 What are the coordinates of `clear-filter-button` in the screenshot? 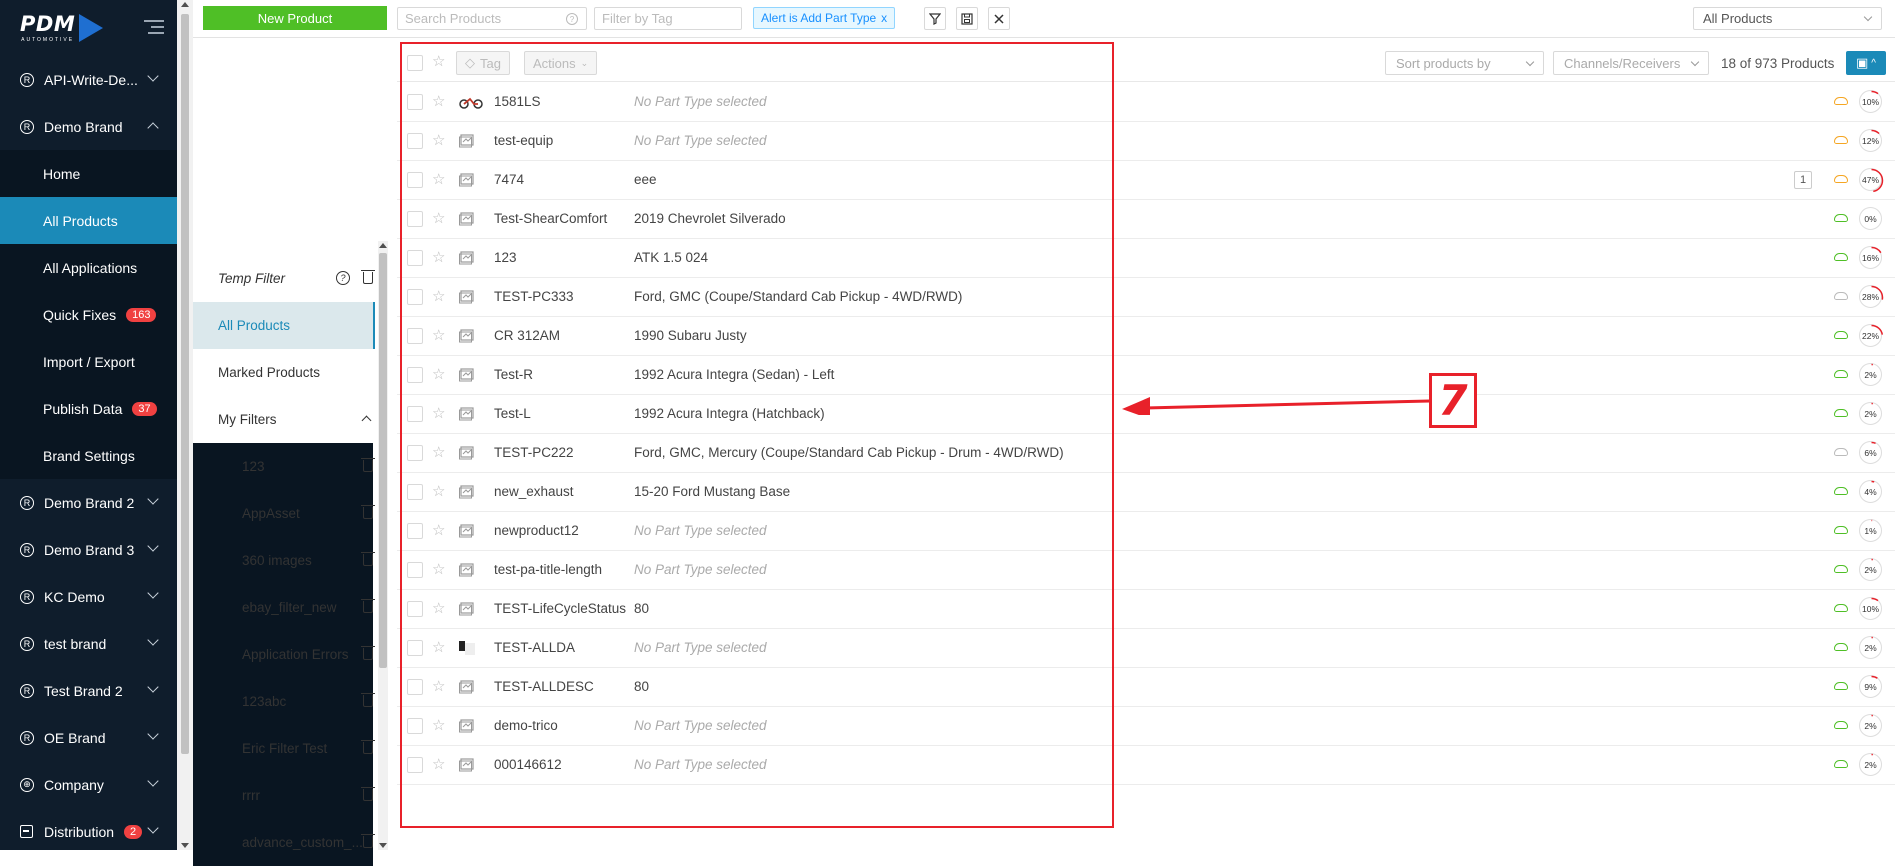 It's located at (999, 18).